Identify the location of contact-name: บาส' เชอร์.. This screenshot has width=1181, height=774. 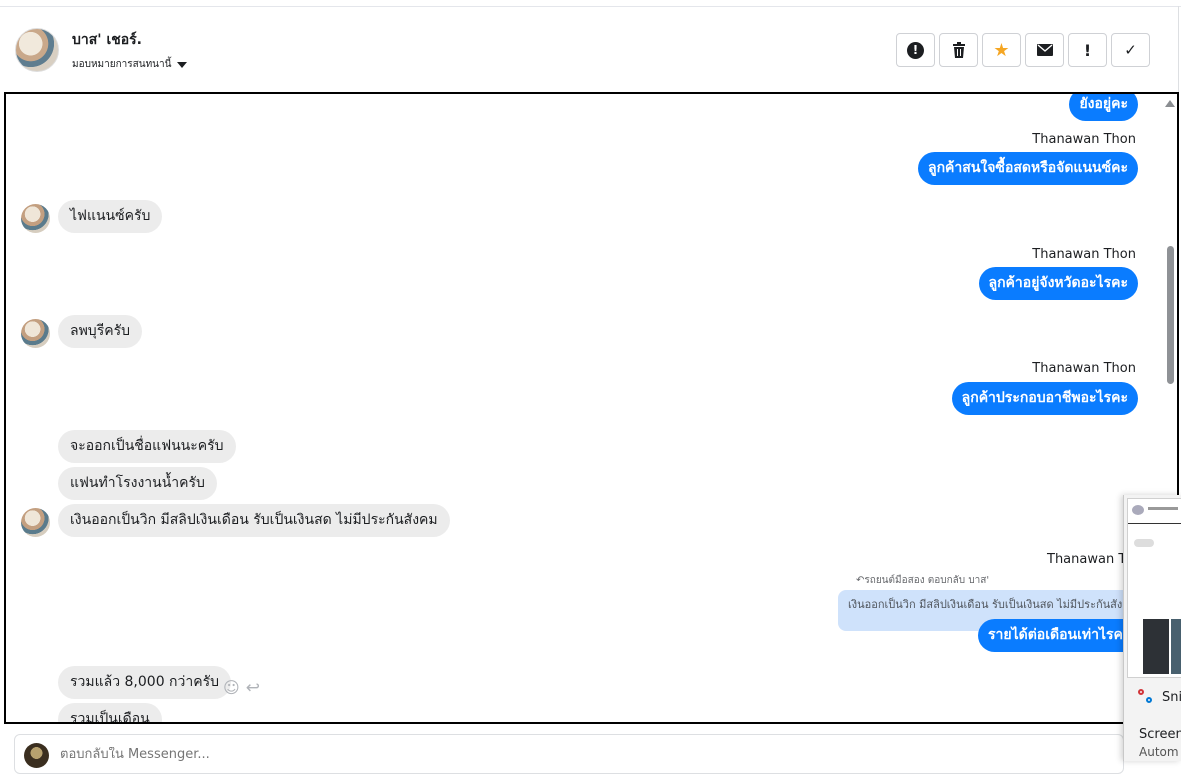
(107, 40).